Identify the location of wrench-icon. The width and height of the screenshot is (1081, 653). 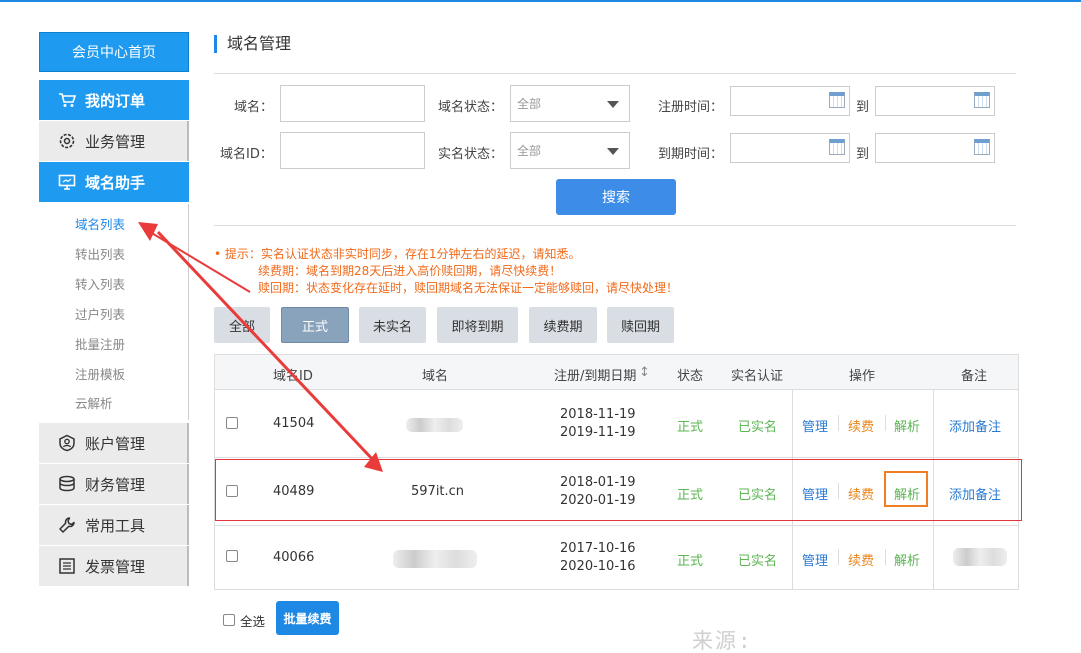
(67, 525).